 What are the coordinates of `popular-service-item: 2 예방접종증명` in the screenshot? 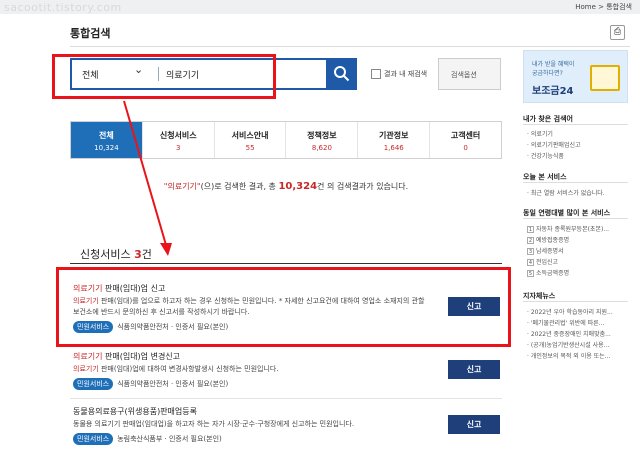 It's located at (548, 239).